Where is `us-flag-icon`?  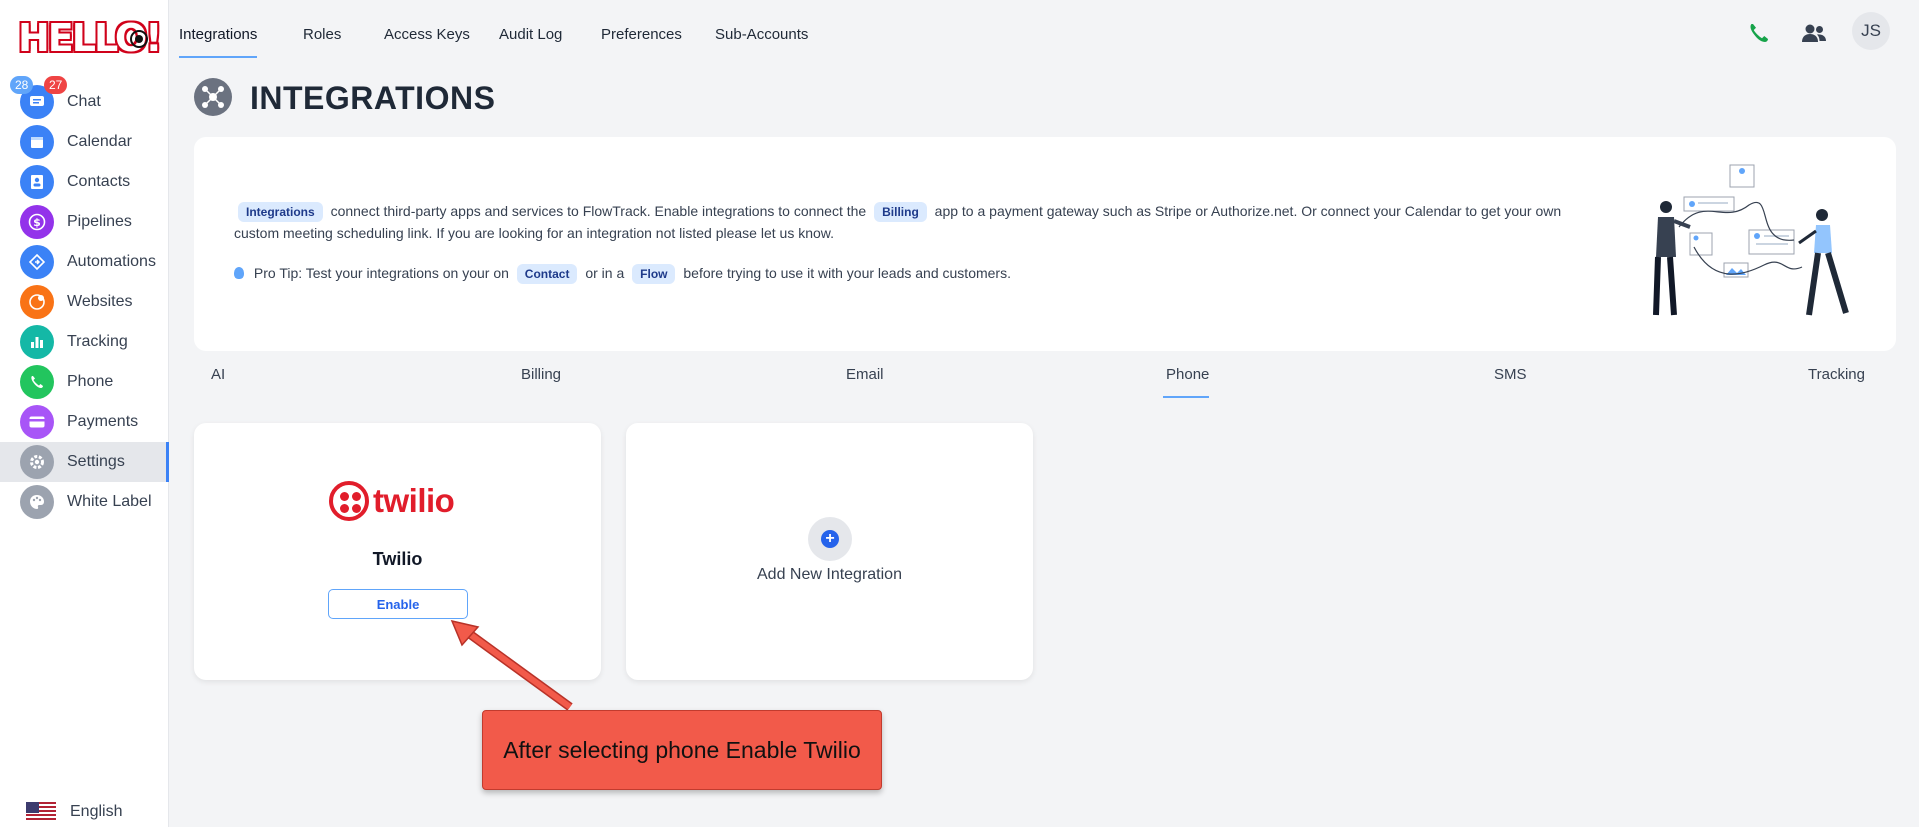 us-flag-icon is located at coordinates (41, 812).